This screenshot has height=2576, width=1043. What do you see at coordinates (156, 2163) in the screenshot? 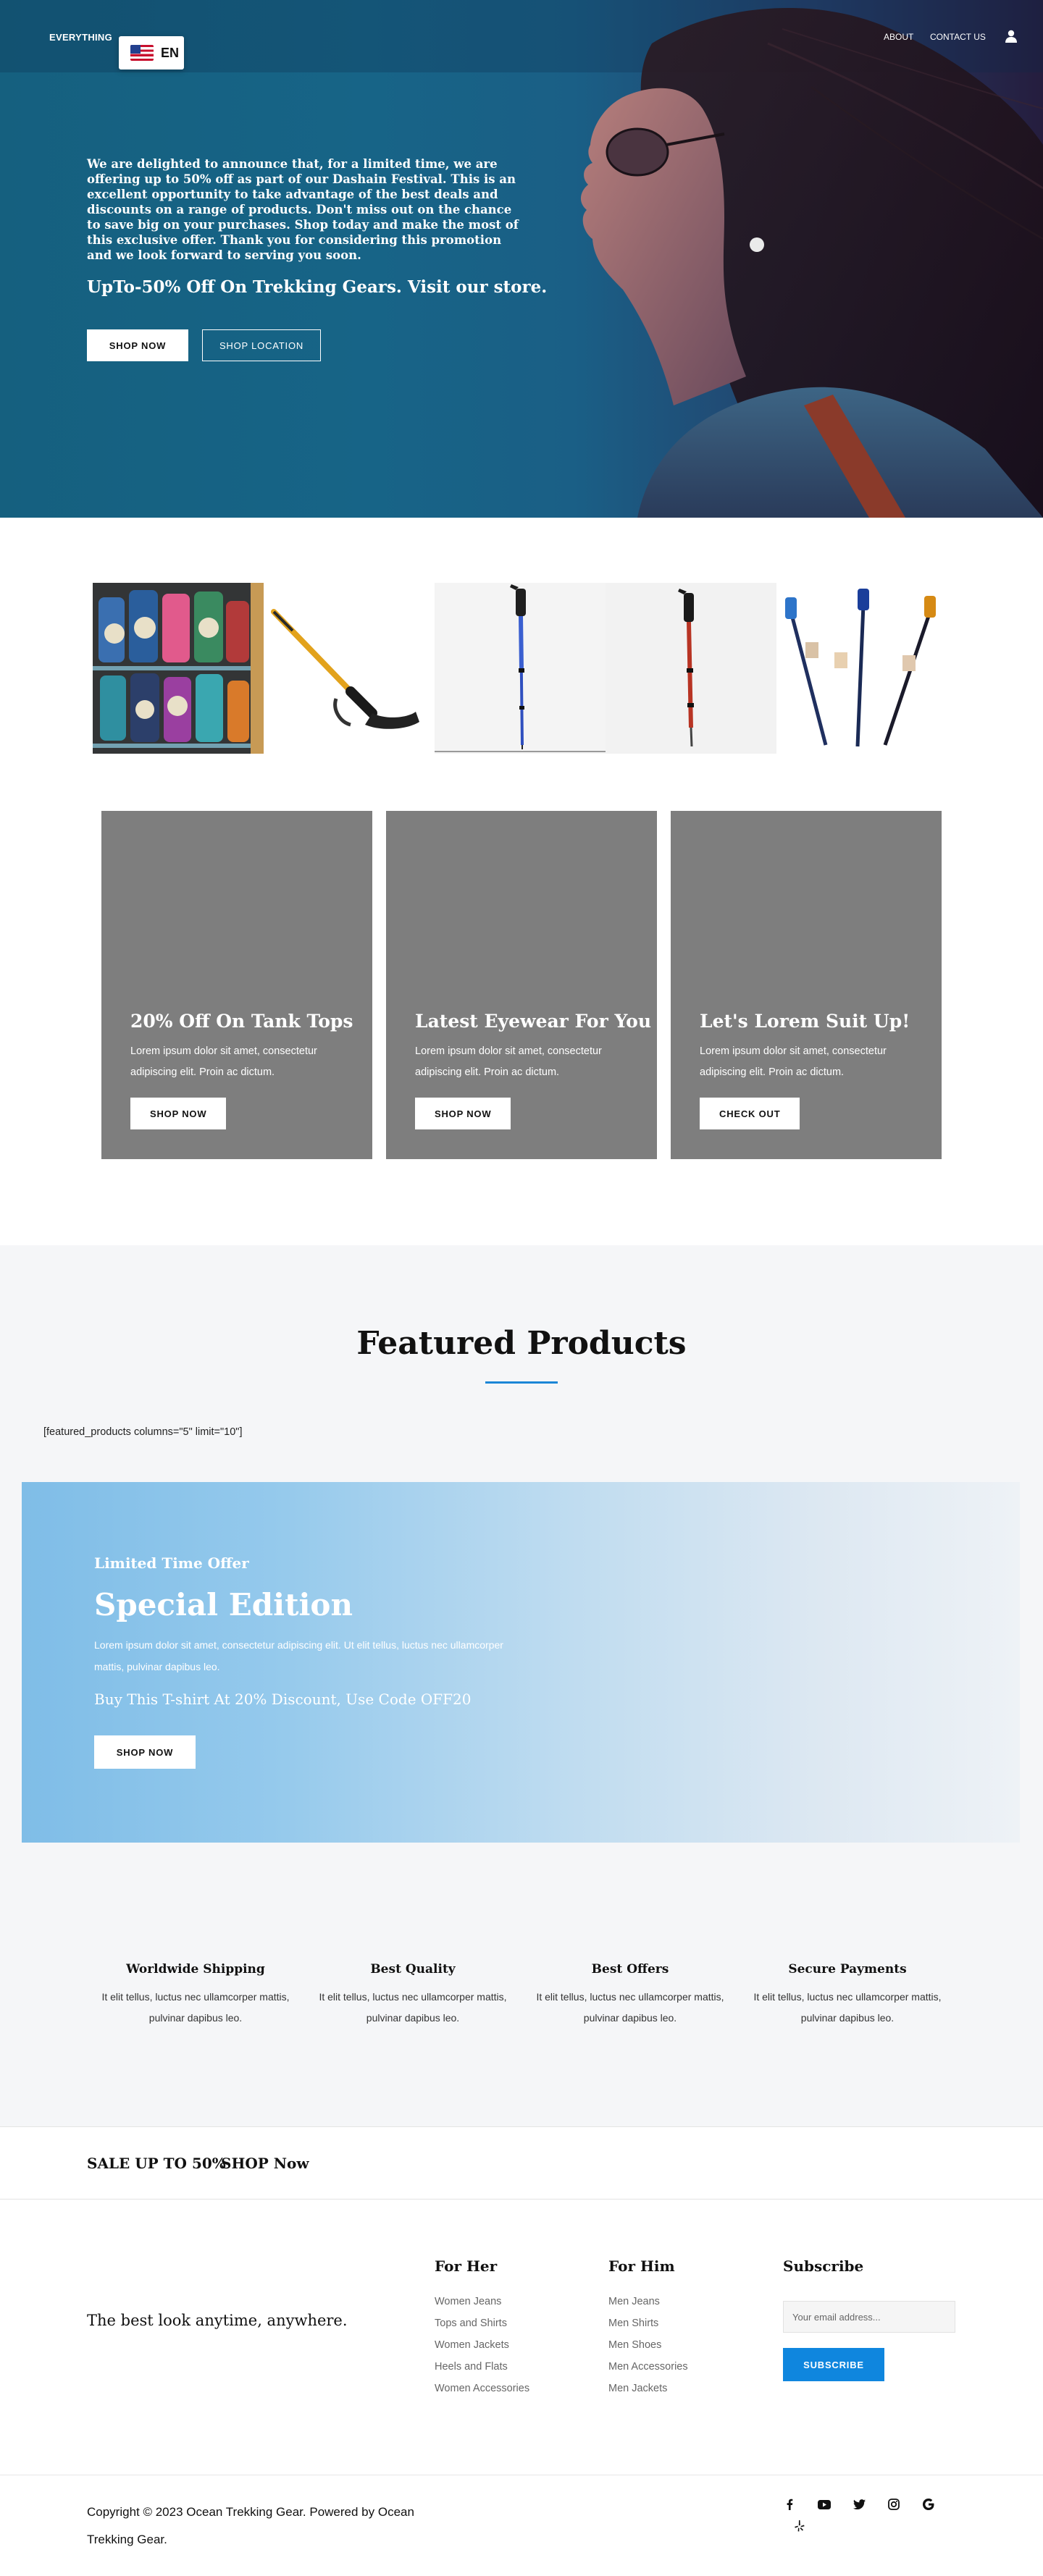
I see `sale-label: SALE UP TO 50%` at bounding box center [156, 2163].